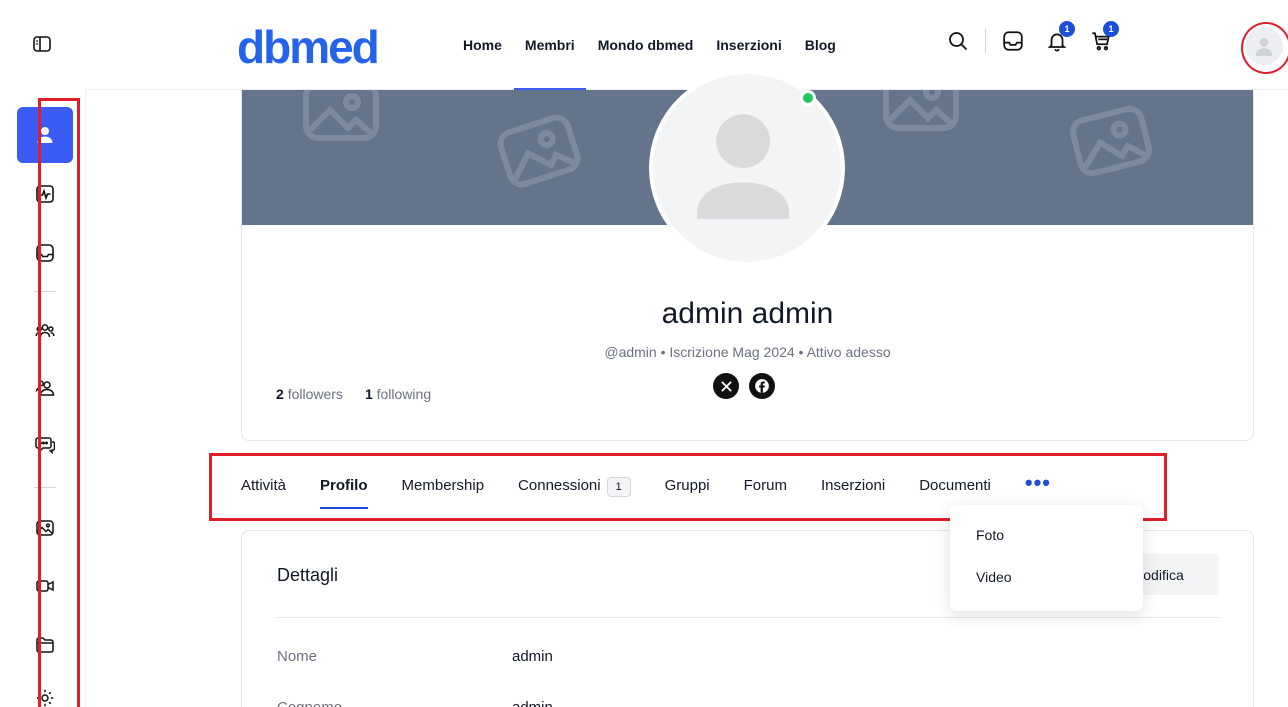 The height and width of the screenshot is (707, 1288). What do you see at coordinates (747, 313) in the screenshot?
I see `profile-name: admin admin` at bounding box center [747, 313].